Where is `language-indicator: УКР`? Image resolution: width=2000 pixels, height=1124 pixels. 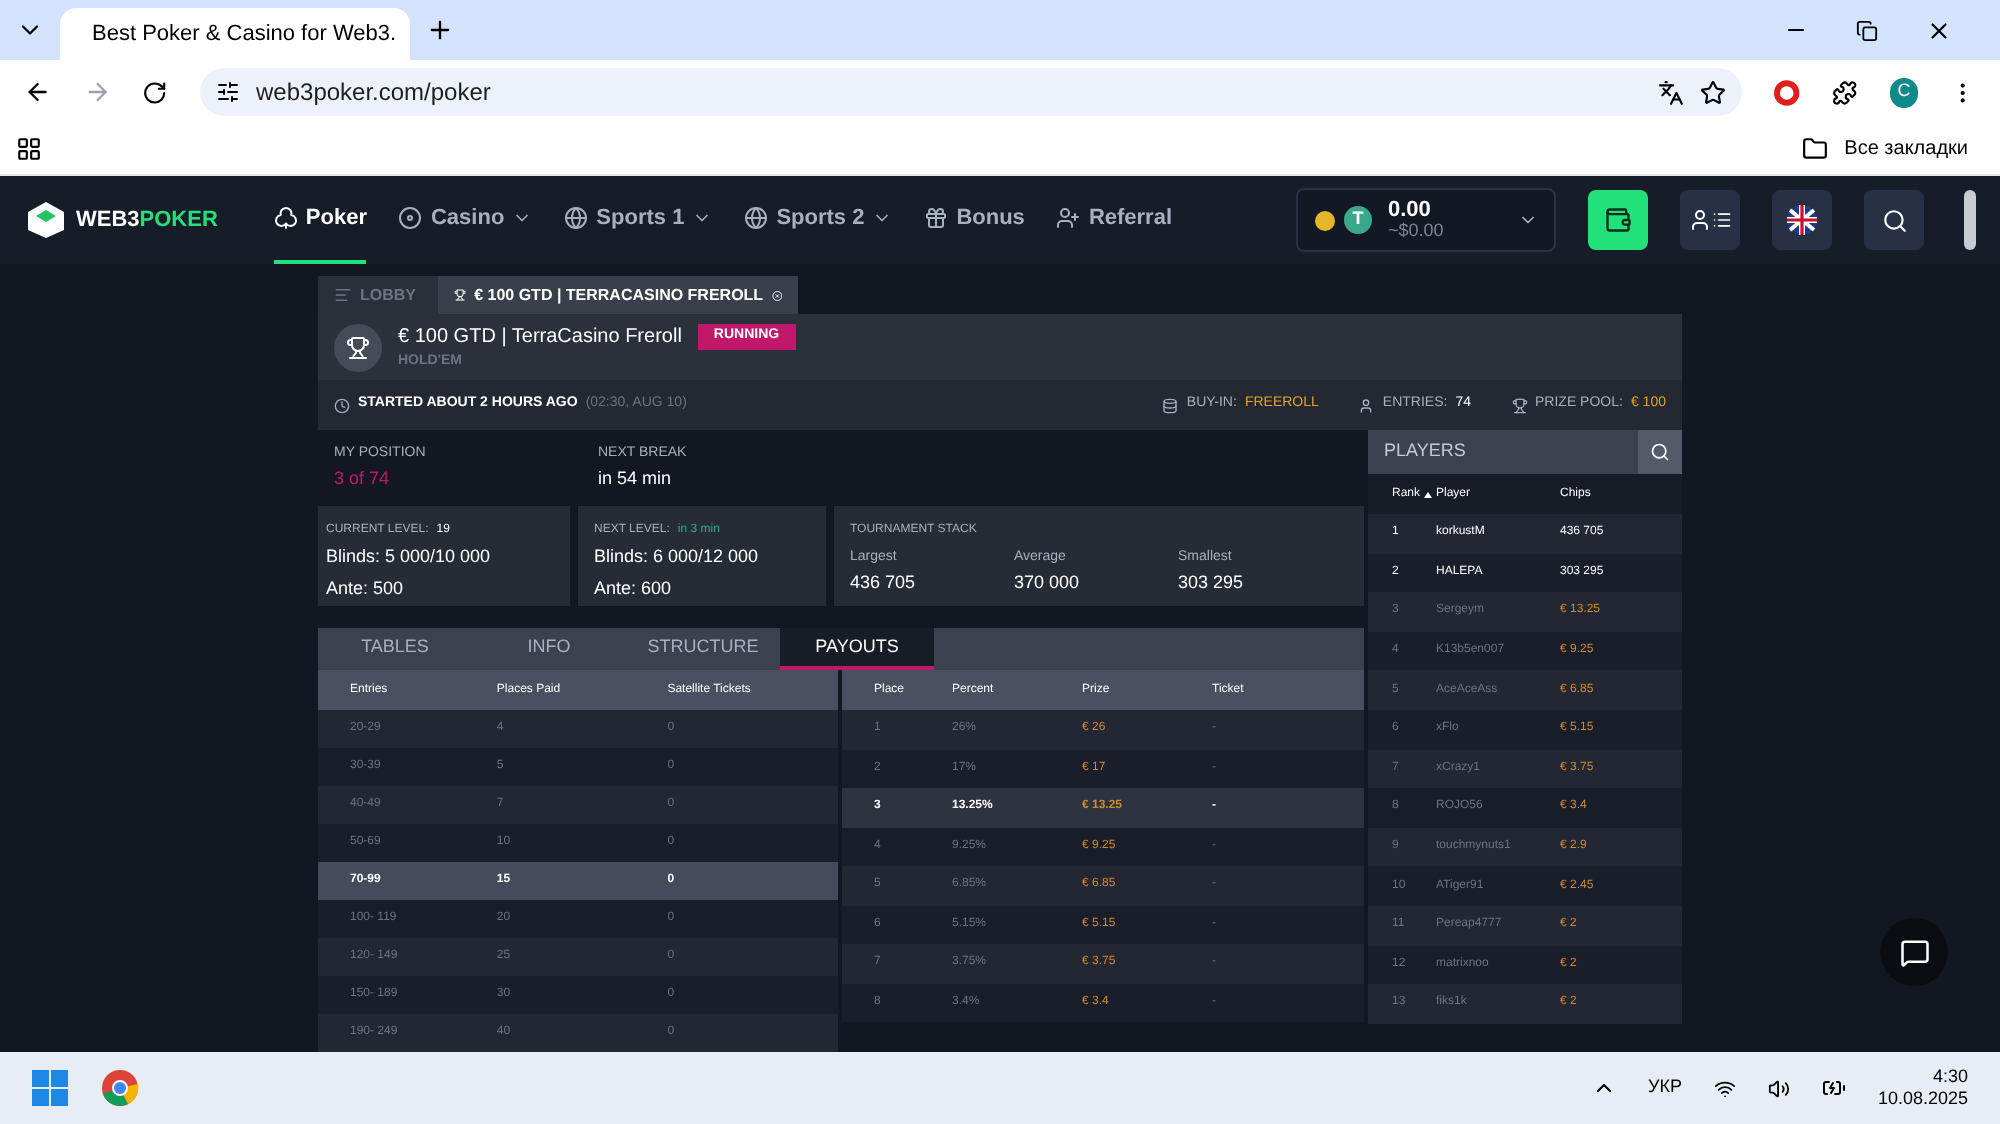
language-indicator: УКР is located at coordinates (1664, 1088).